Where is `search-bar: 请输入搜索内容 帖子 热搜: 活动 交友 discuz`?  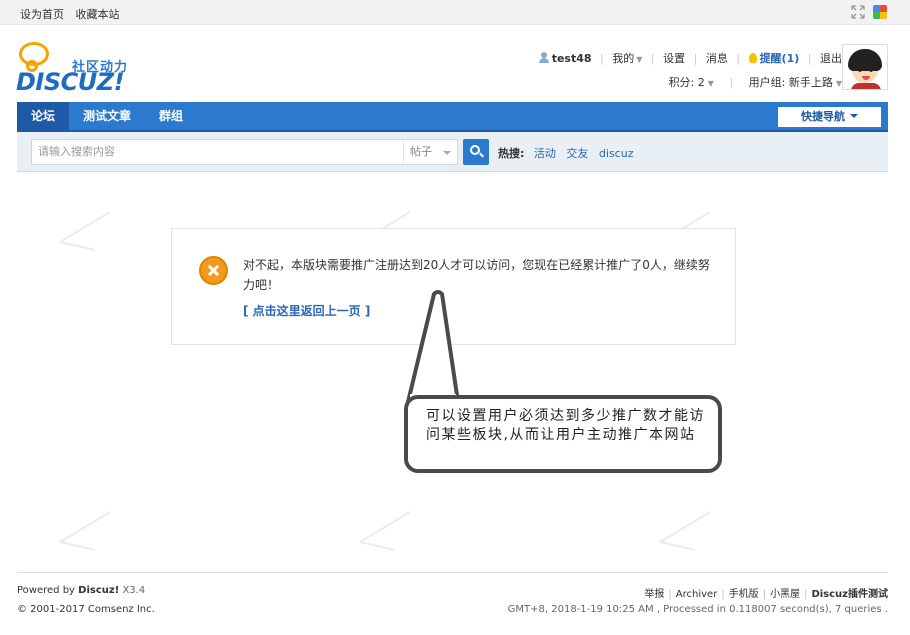
search-bar: 请输入搜索内容 帖子 热搜: 活动 交友 discuz is located at coordinates (452, 152).